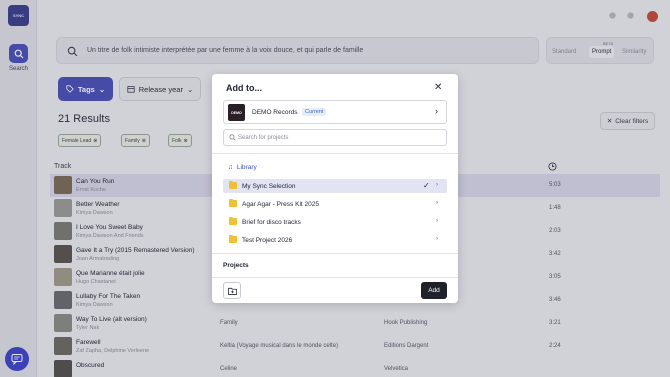 This screenshot has width=670, height=377. I want to click on project-item: Agar Agar - Press Kit 2025 ›, so click(335, 204).